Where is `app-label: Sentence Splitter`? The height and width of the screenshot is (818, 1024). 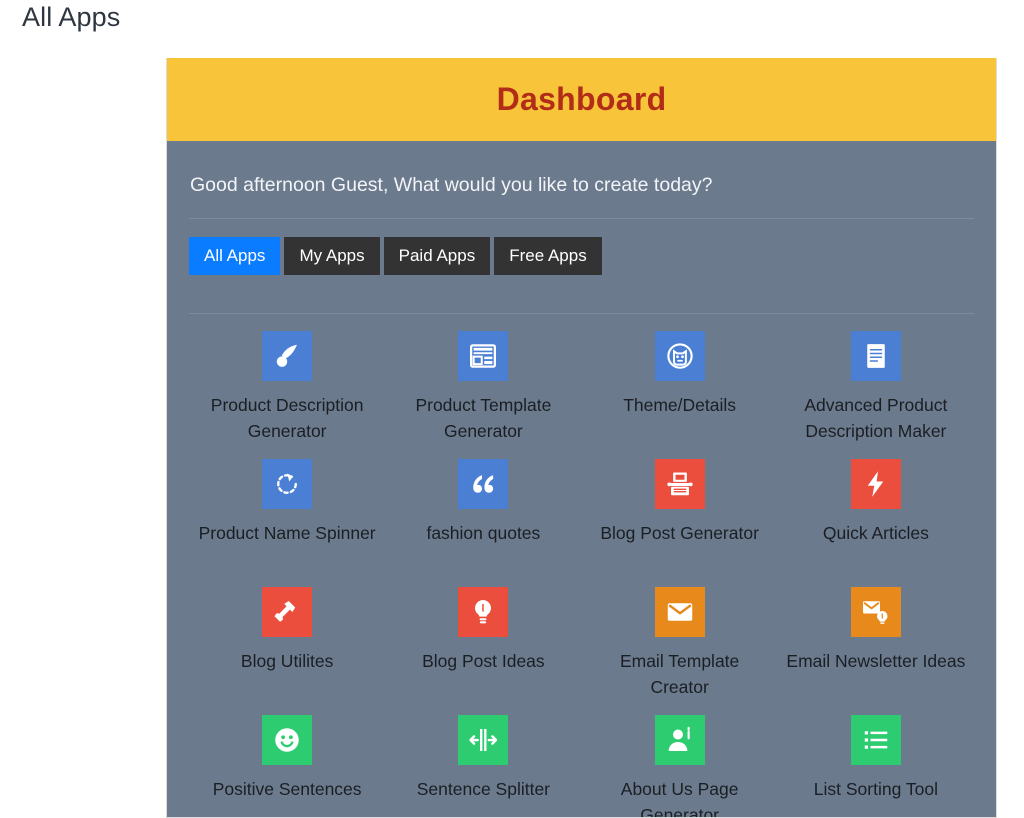
app-label: Sentence Splitter is located at coordinates (483, 789).